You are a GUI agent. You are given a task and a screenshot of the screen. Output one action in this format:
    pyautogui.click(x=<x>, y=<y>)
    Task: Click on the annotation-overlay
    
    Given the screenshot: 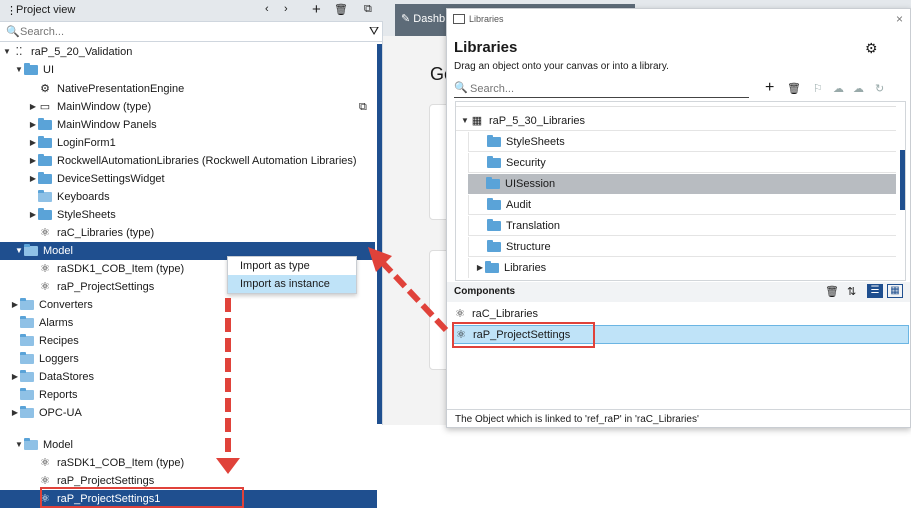 What is the action you would take?
    pyautogui.click(x=332, y=360)
    